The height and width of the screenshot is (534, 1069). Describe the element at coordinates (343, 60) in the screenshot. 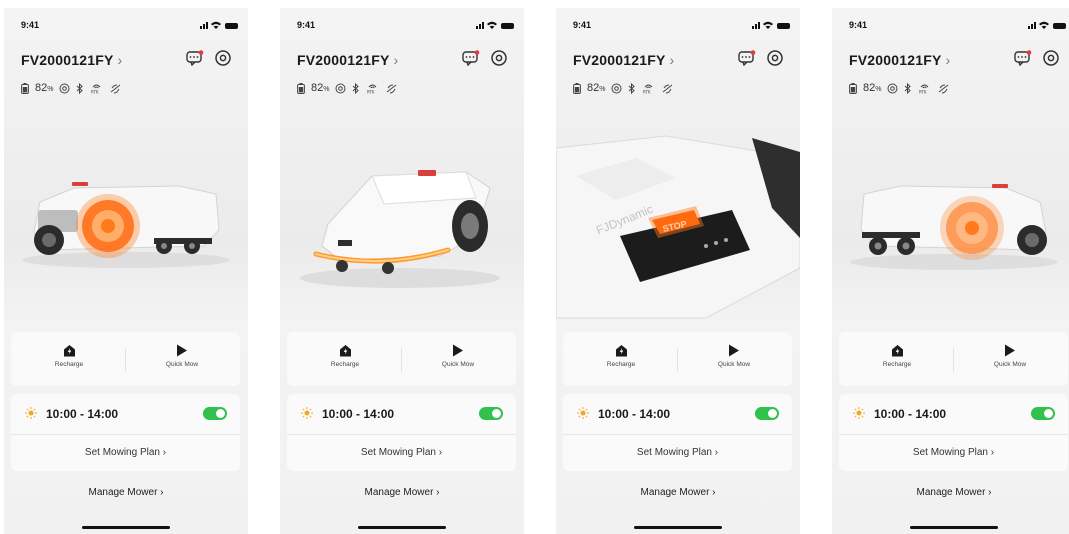

I see `device-name: FV2000121FY` at that location.